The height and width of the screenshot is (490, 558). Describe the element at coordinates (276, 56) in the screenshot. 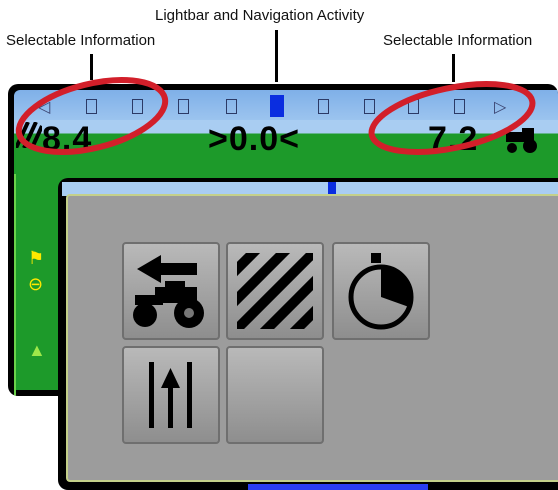

I see `lightbar-leader-line` at that location.